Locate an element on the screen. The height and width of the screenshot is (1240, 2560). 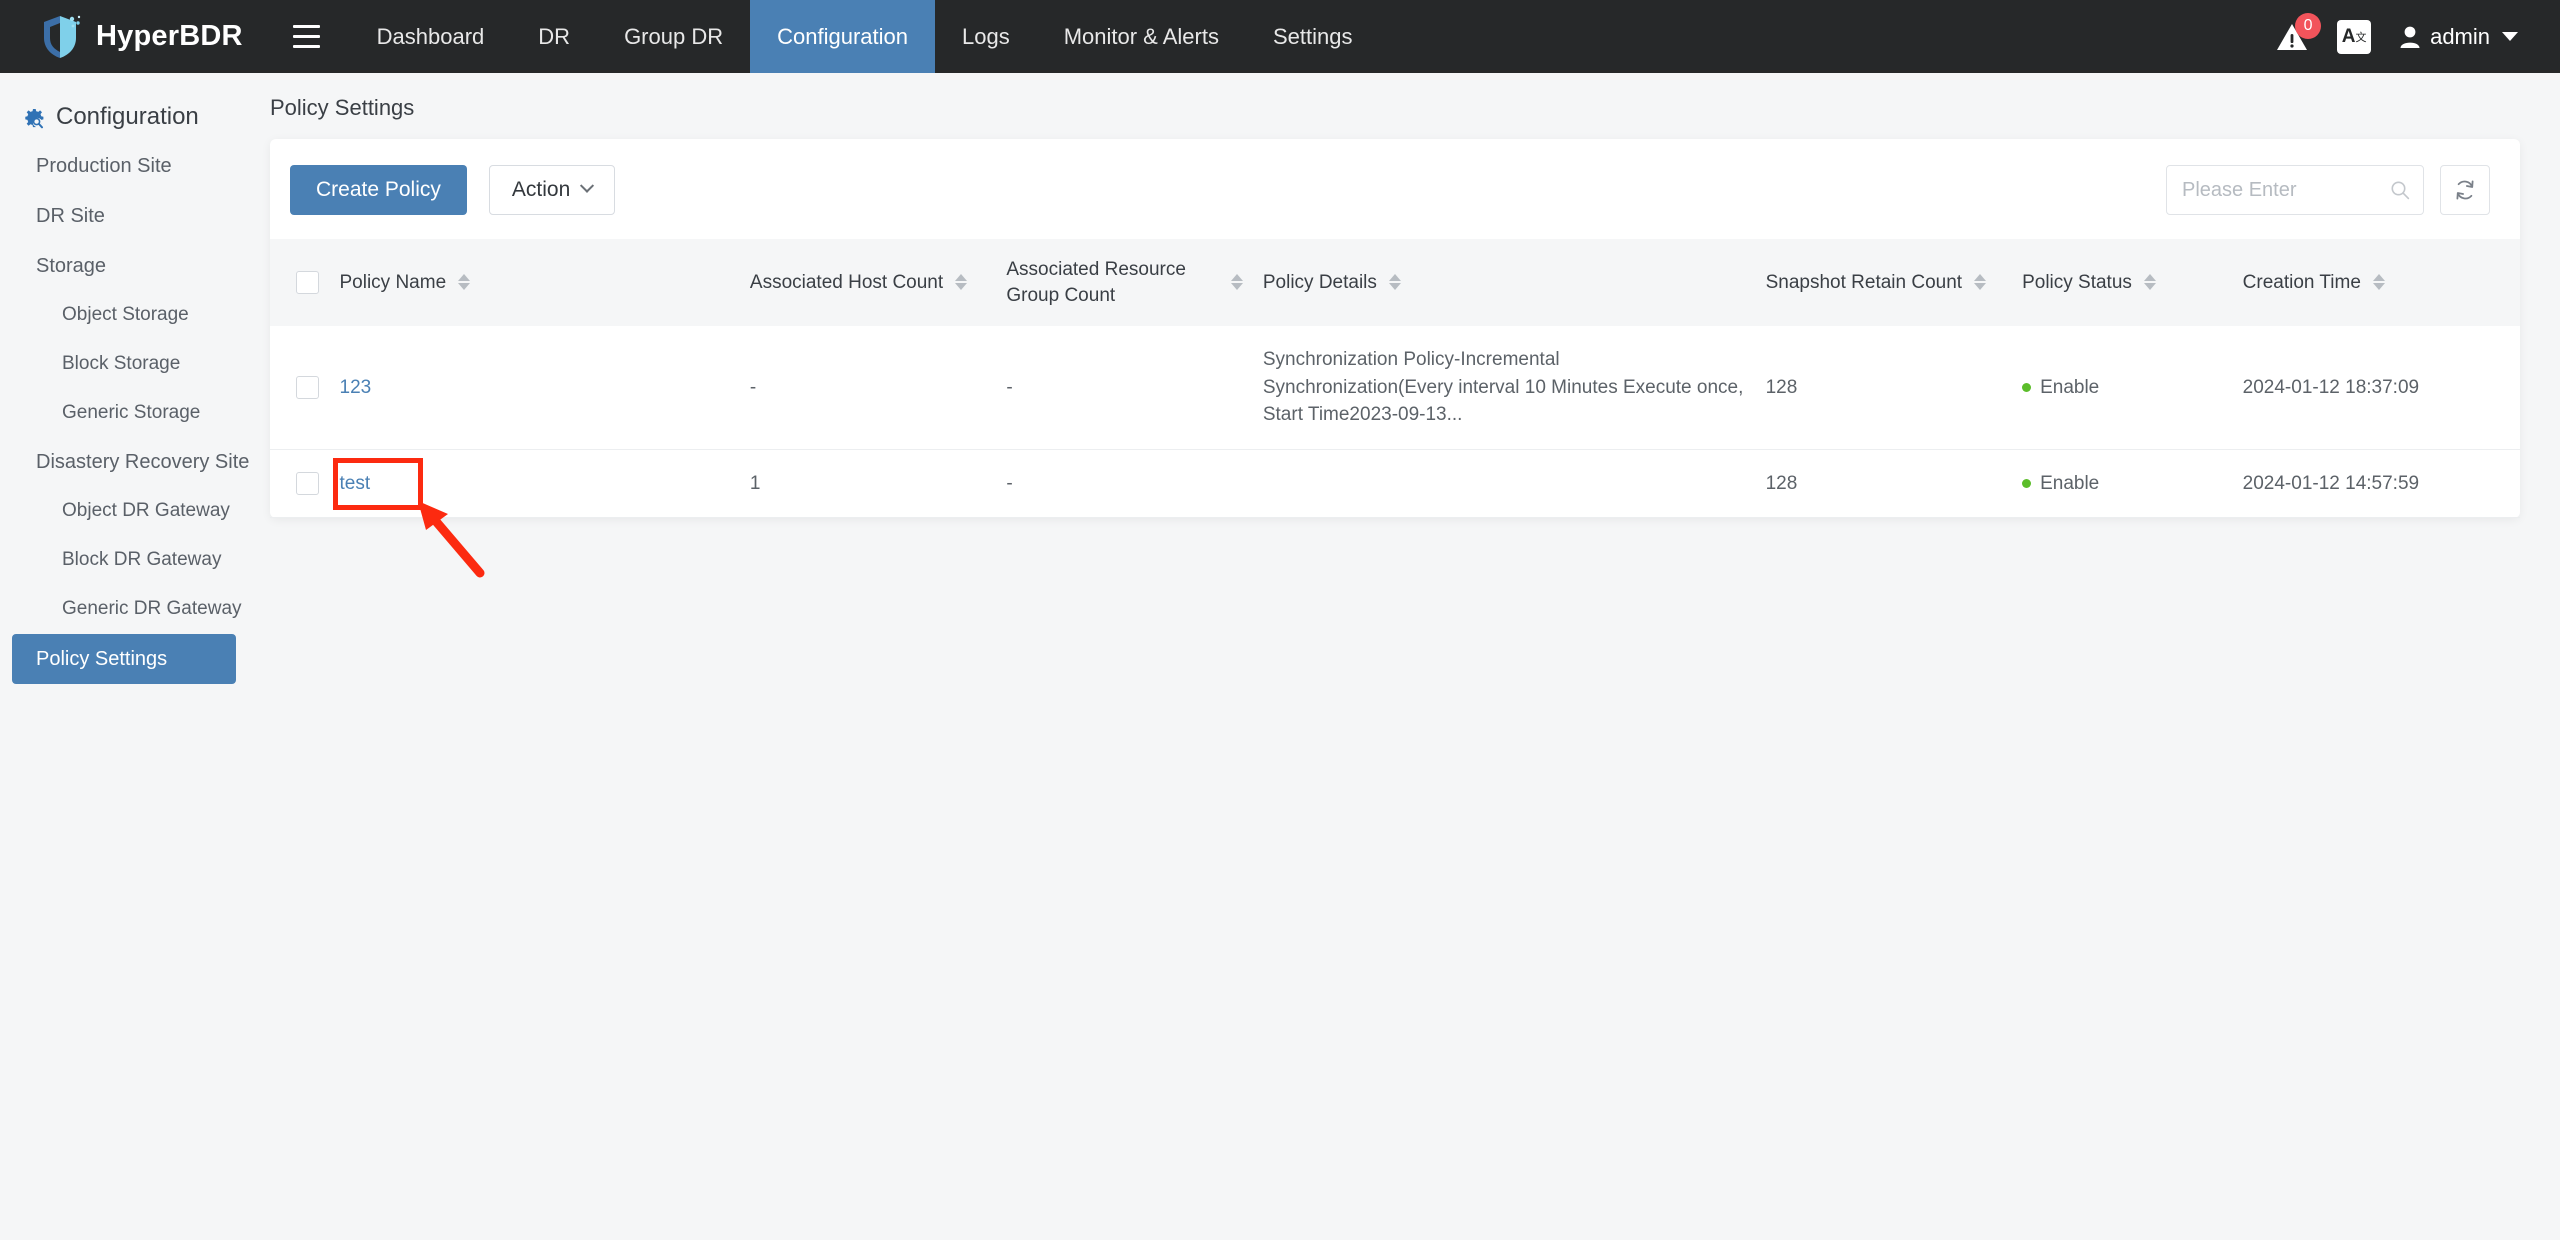
language-letter: A is located at coordinates (2348, 36).